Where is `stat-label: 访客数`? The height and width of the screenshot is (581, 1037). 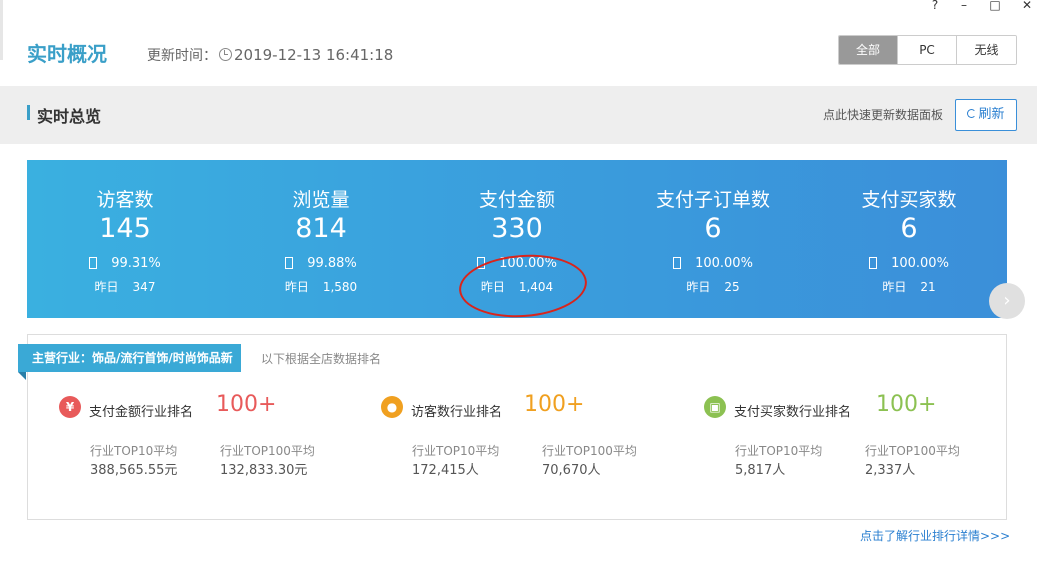 stat-label: 访客数 is located at coordinates (125, 200).